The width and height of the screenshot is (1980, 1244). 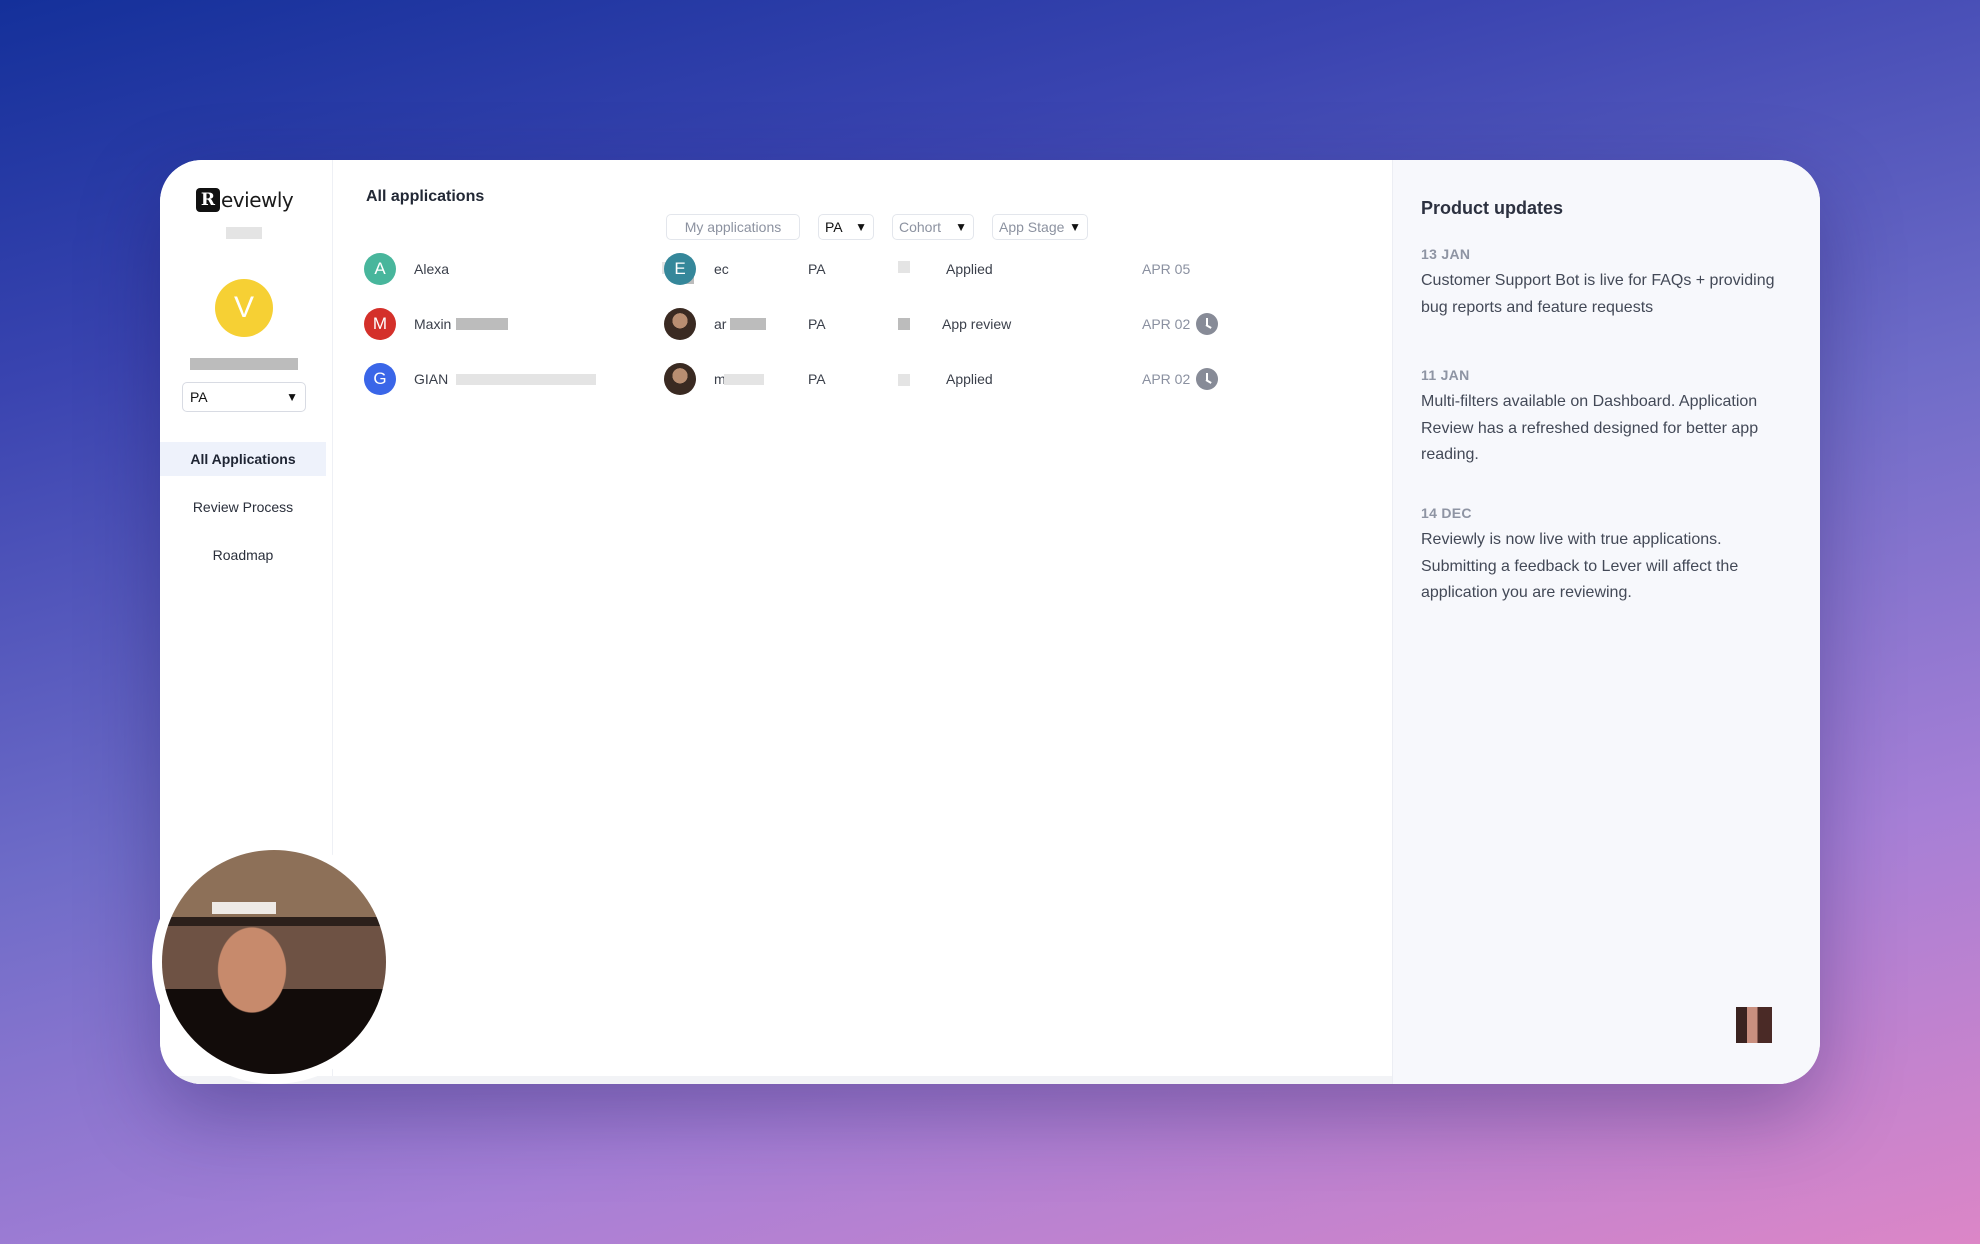 I want to click on my-applications-label: My applications, so click(x=733, y=227).